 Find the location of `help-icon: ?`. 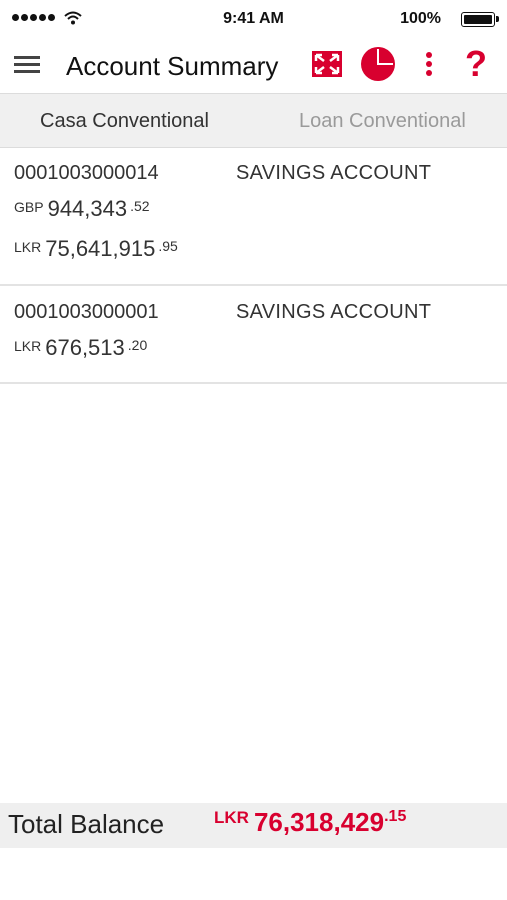

help-icon: ? is located at coordinates (476, 64).